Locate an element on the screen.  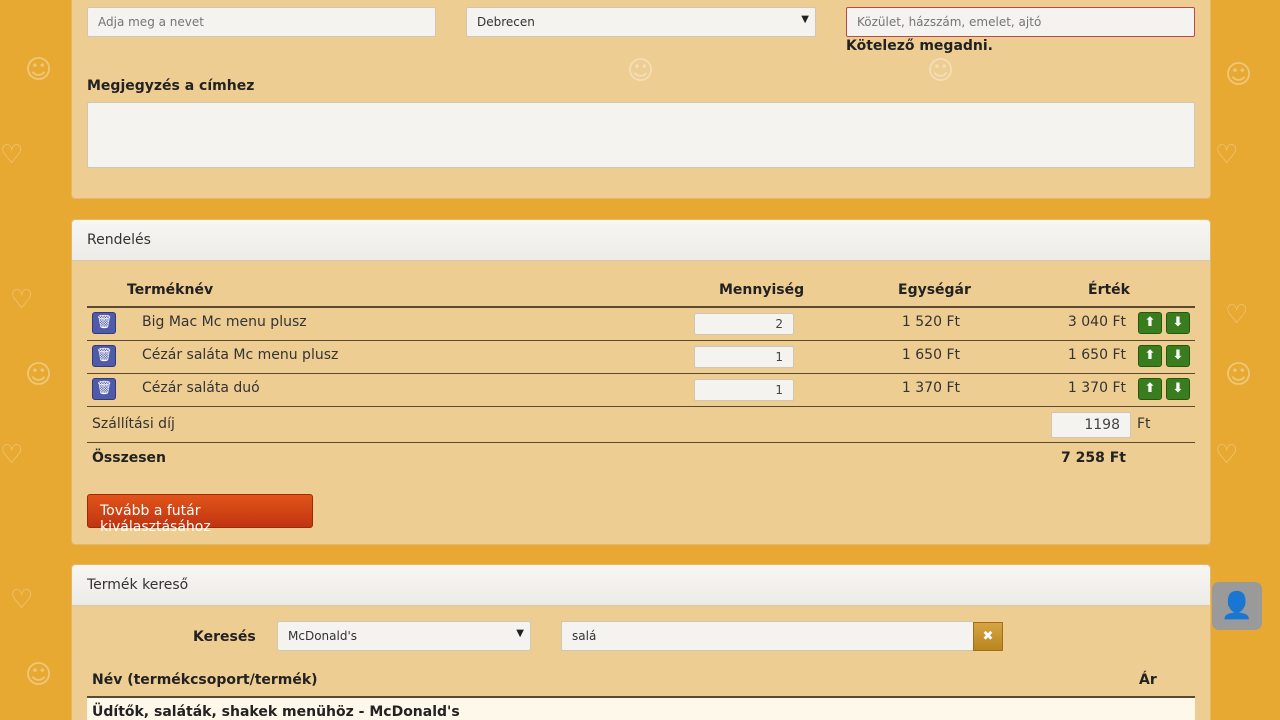
restaurant-select: McDonald's ▼ is located at coordinates (404, 636).